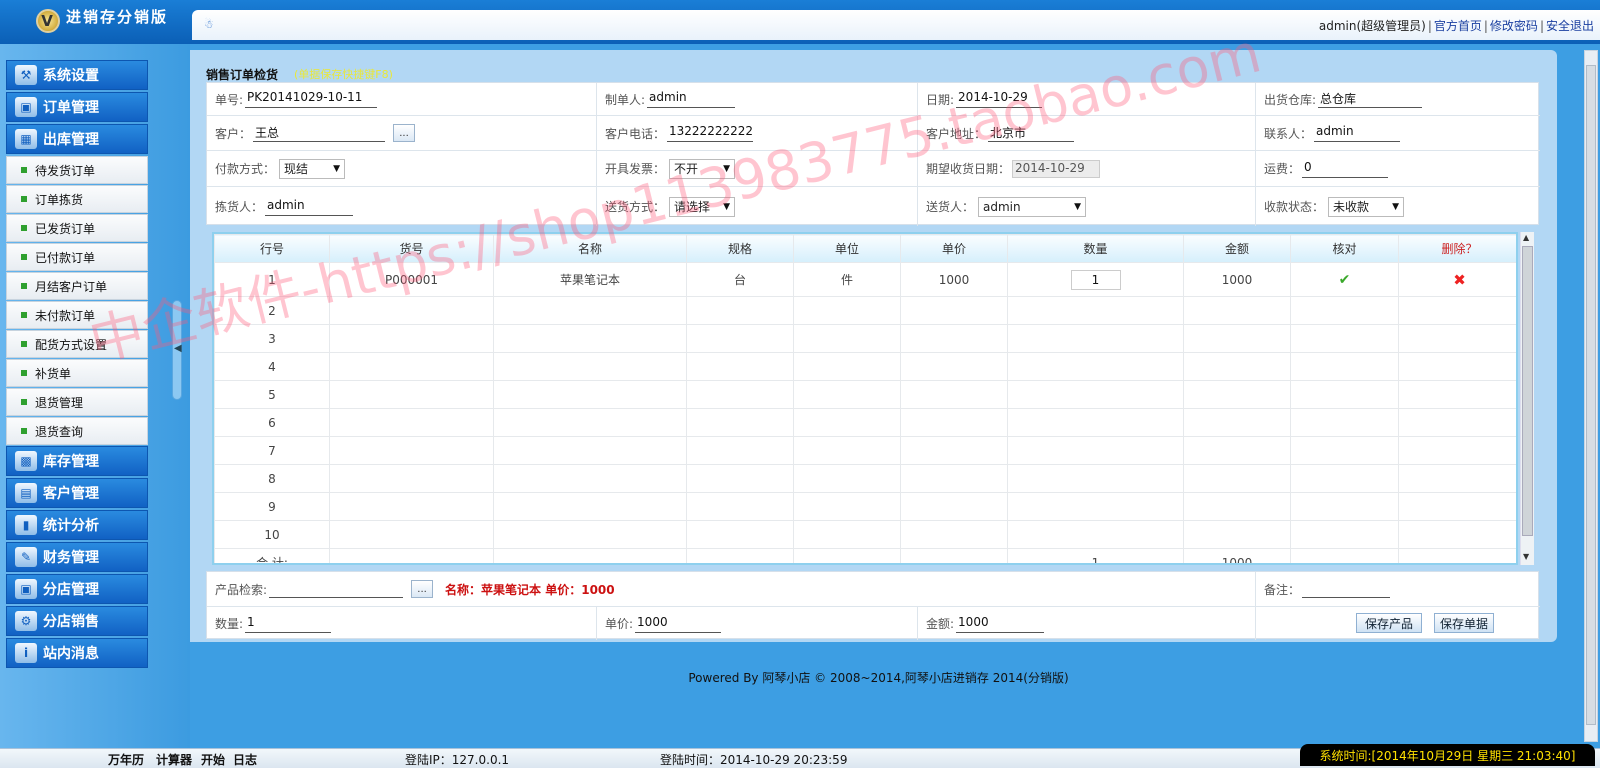  Describe the element at coordinates (245, 759) in the screenshot. I see `log-link: 日志` at that location.